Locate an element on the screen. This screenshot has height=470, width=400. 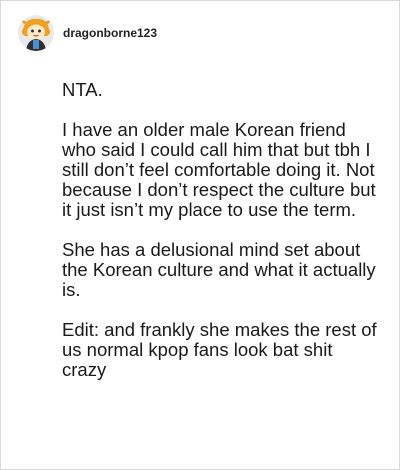
comment-paragraph: NTA. is located at coordinates (82, 89).